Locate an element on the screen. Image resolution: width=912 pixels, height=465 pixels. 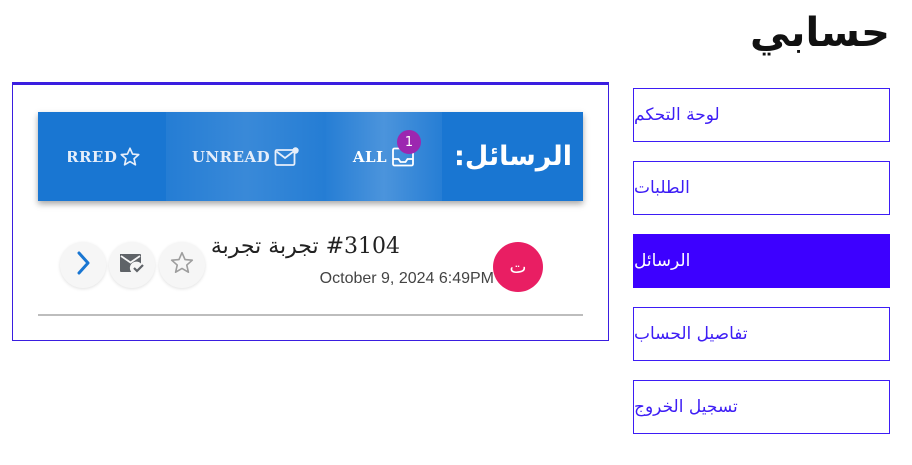
sidebar-item-label: الطلبات is located at coordinates (662, 188).